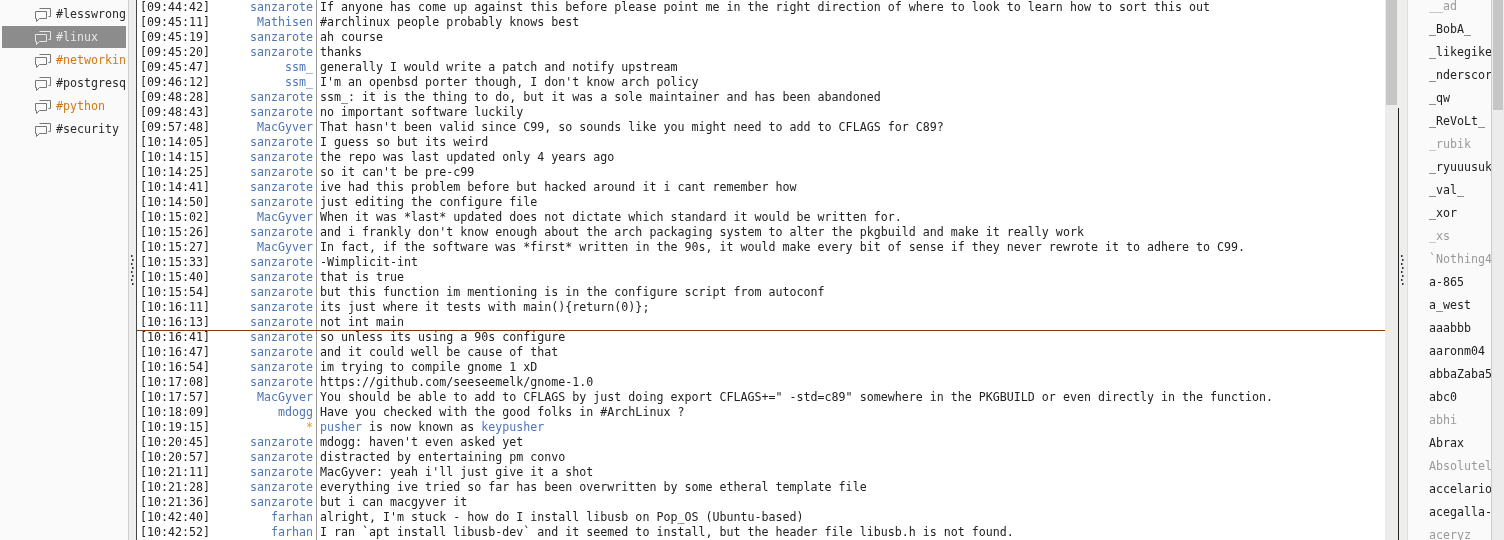 This screenshot has height=540, width=1504. I want to click on channel-item: #lesswrong, so click(64, 14).